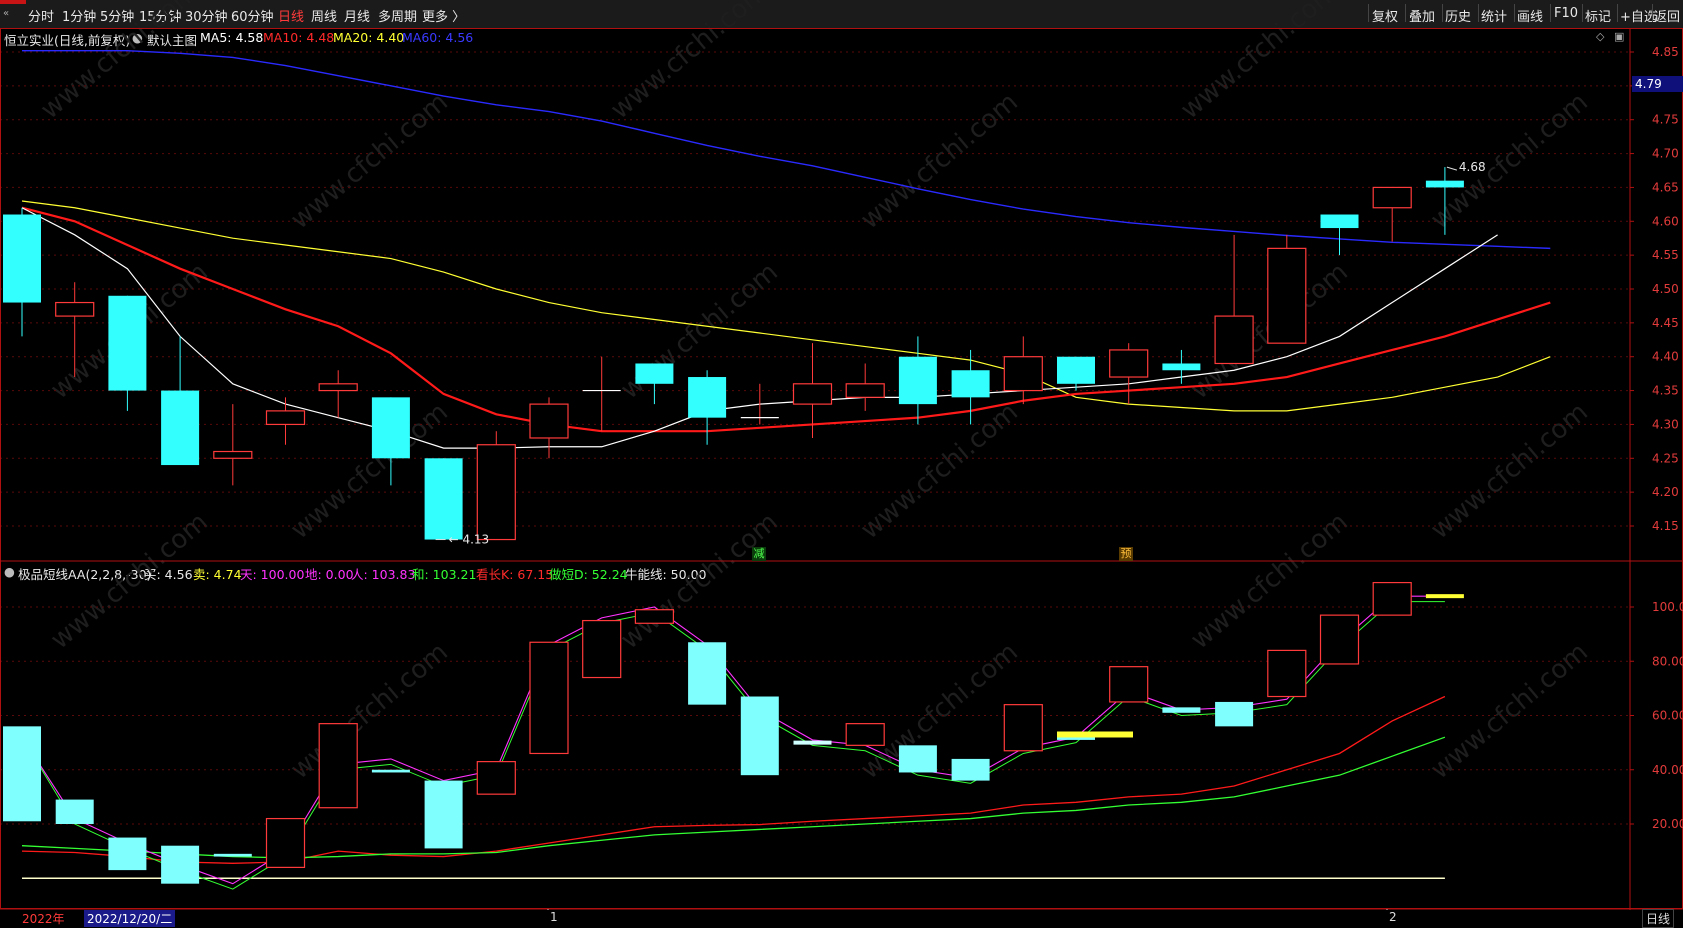 The image size is (1683, 928). Describe the element at coordinates (79, 15) in the screenshot. I see `period-1min: 1分钟` at that location.